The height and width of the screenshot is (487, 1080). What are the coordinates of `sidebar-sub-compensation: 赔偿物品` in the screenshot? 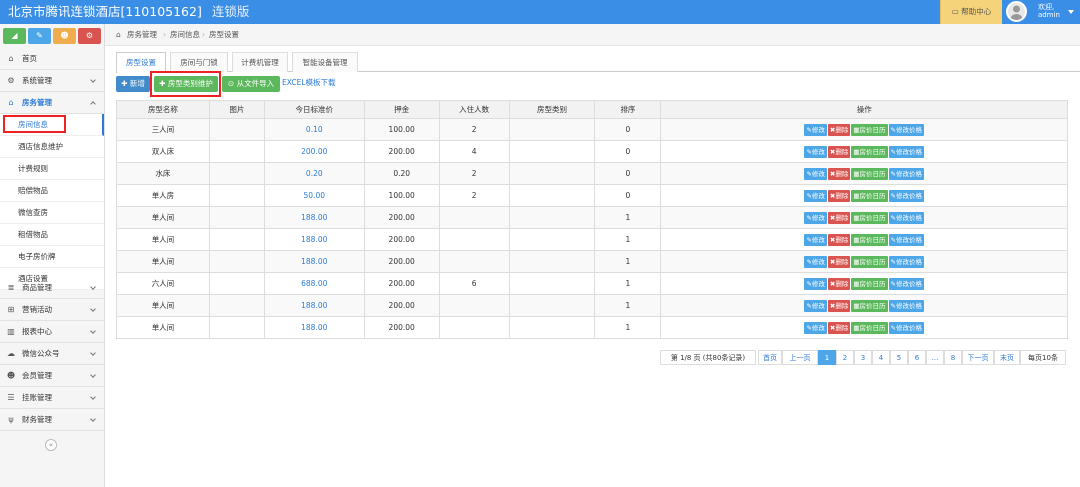 It's located at (52, 191).